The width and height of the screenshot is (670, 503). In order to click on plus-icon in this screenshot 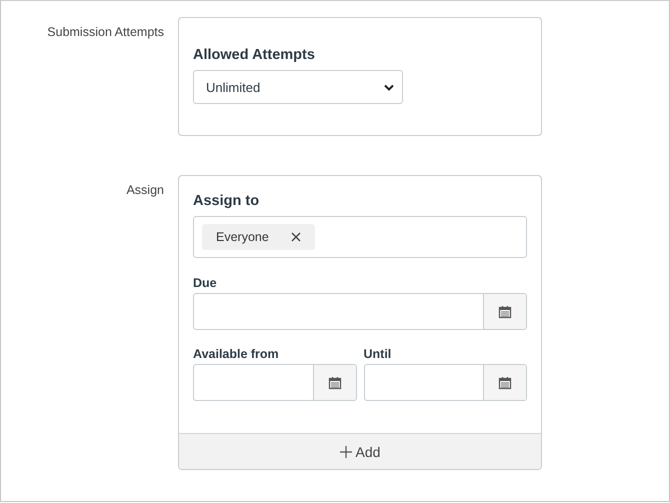, I will do `click(346, 452)`.